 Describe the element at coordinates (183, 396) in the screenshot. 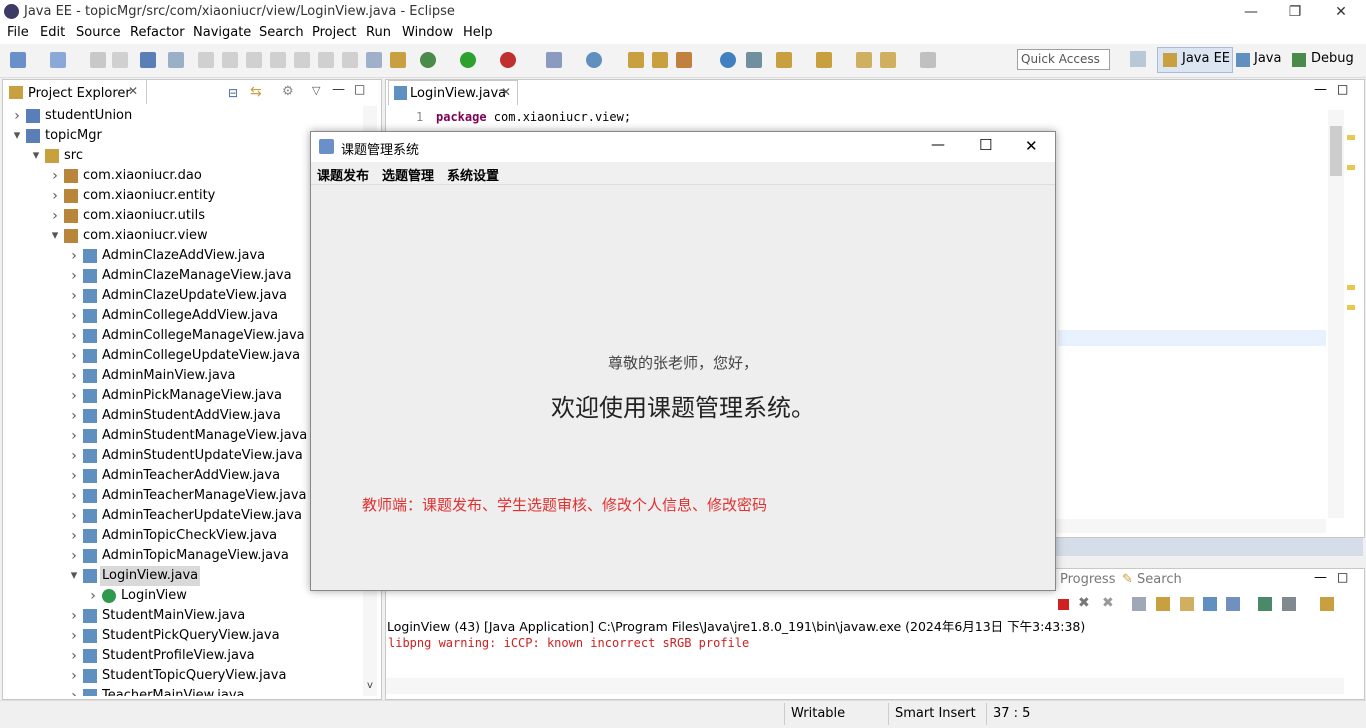

I see `tree-item: › AdminPickManageView.java` at that location.